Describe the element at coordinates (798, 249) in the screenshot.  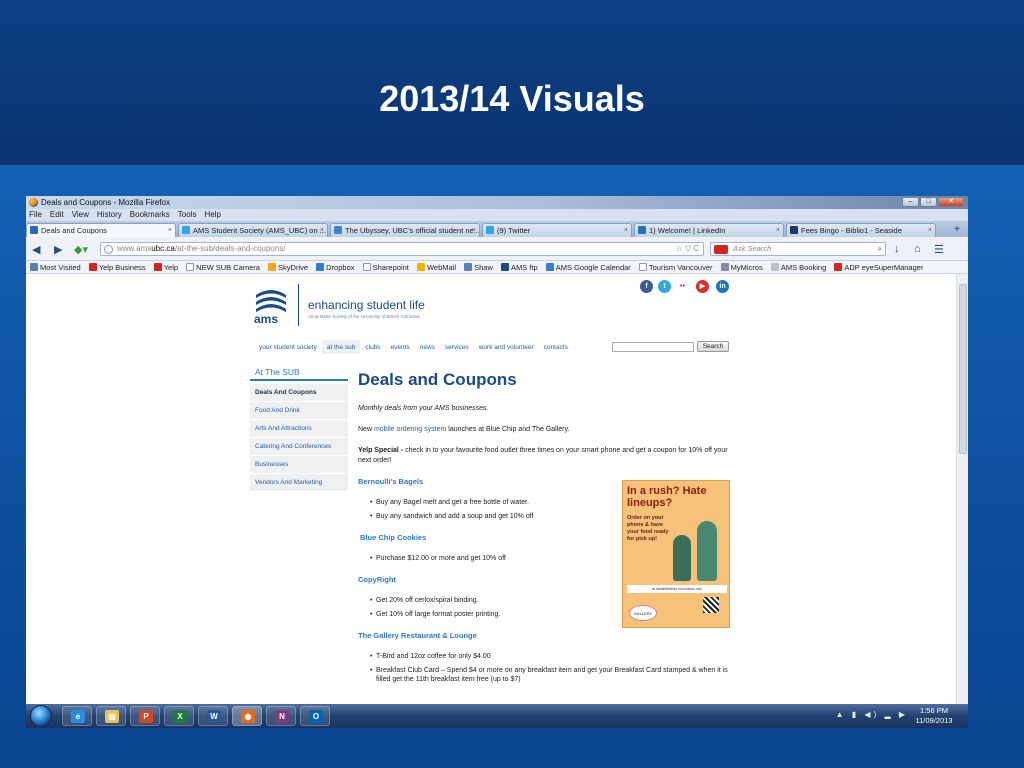
I see `search-bar: Ask Search ⌕` at that location.